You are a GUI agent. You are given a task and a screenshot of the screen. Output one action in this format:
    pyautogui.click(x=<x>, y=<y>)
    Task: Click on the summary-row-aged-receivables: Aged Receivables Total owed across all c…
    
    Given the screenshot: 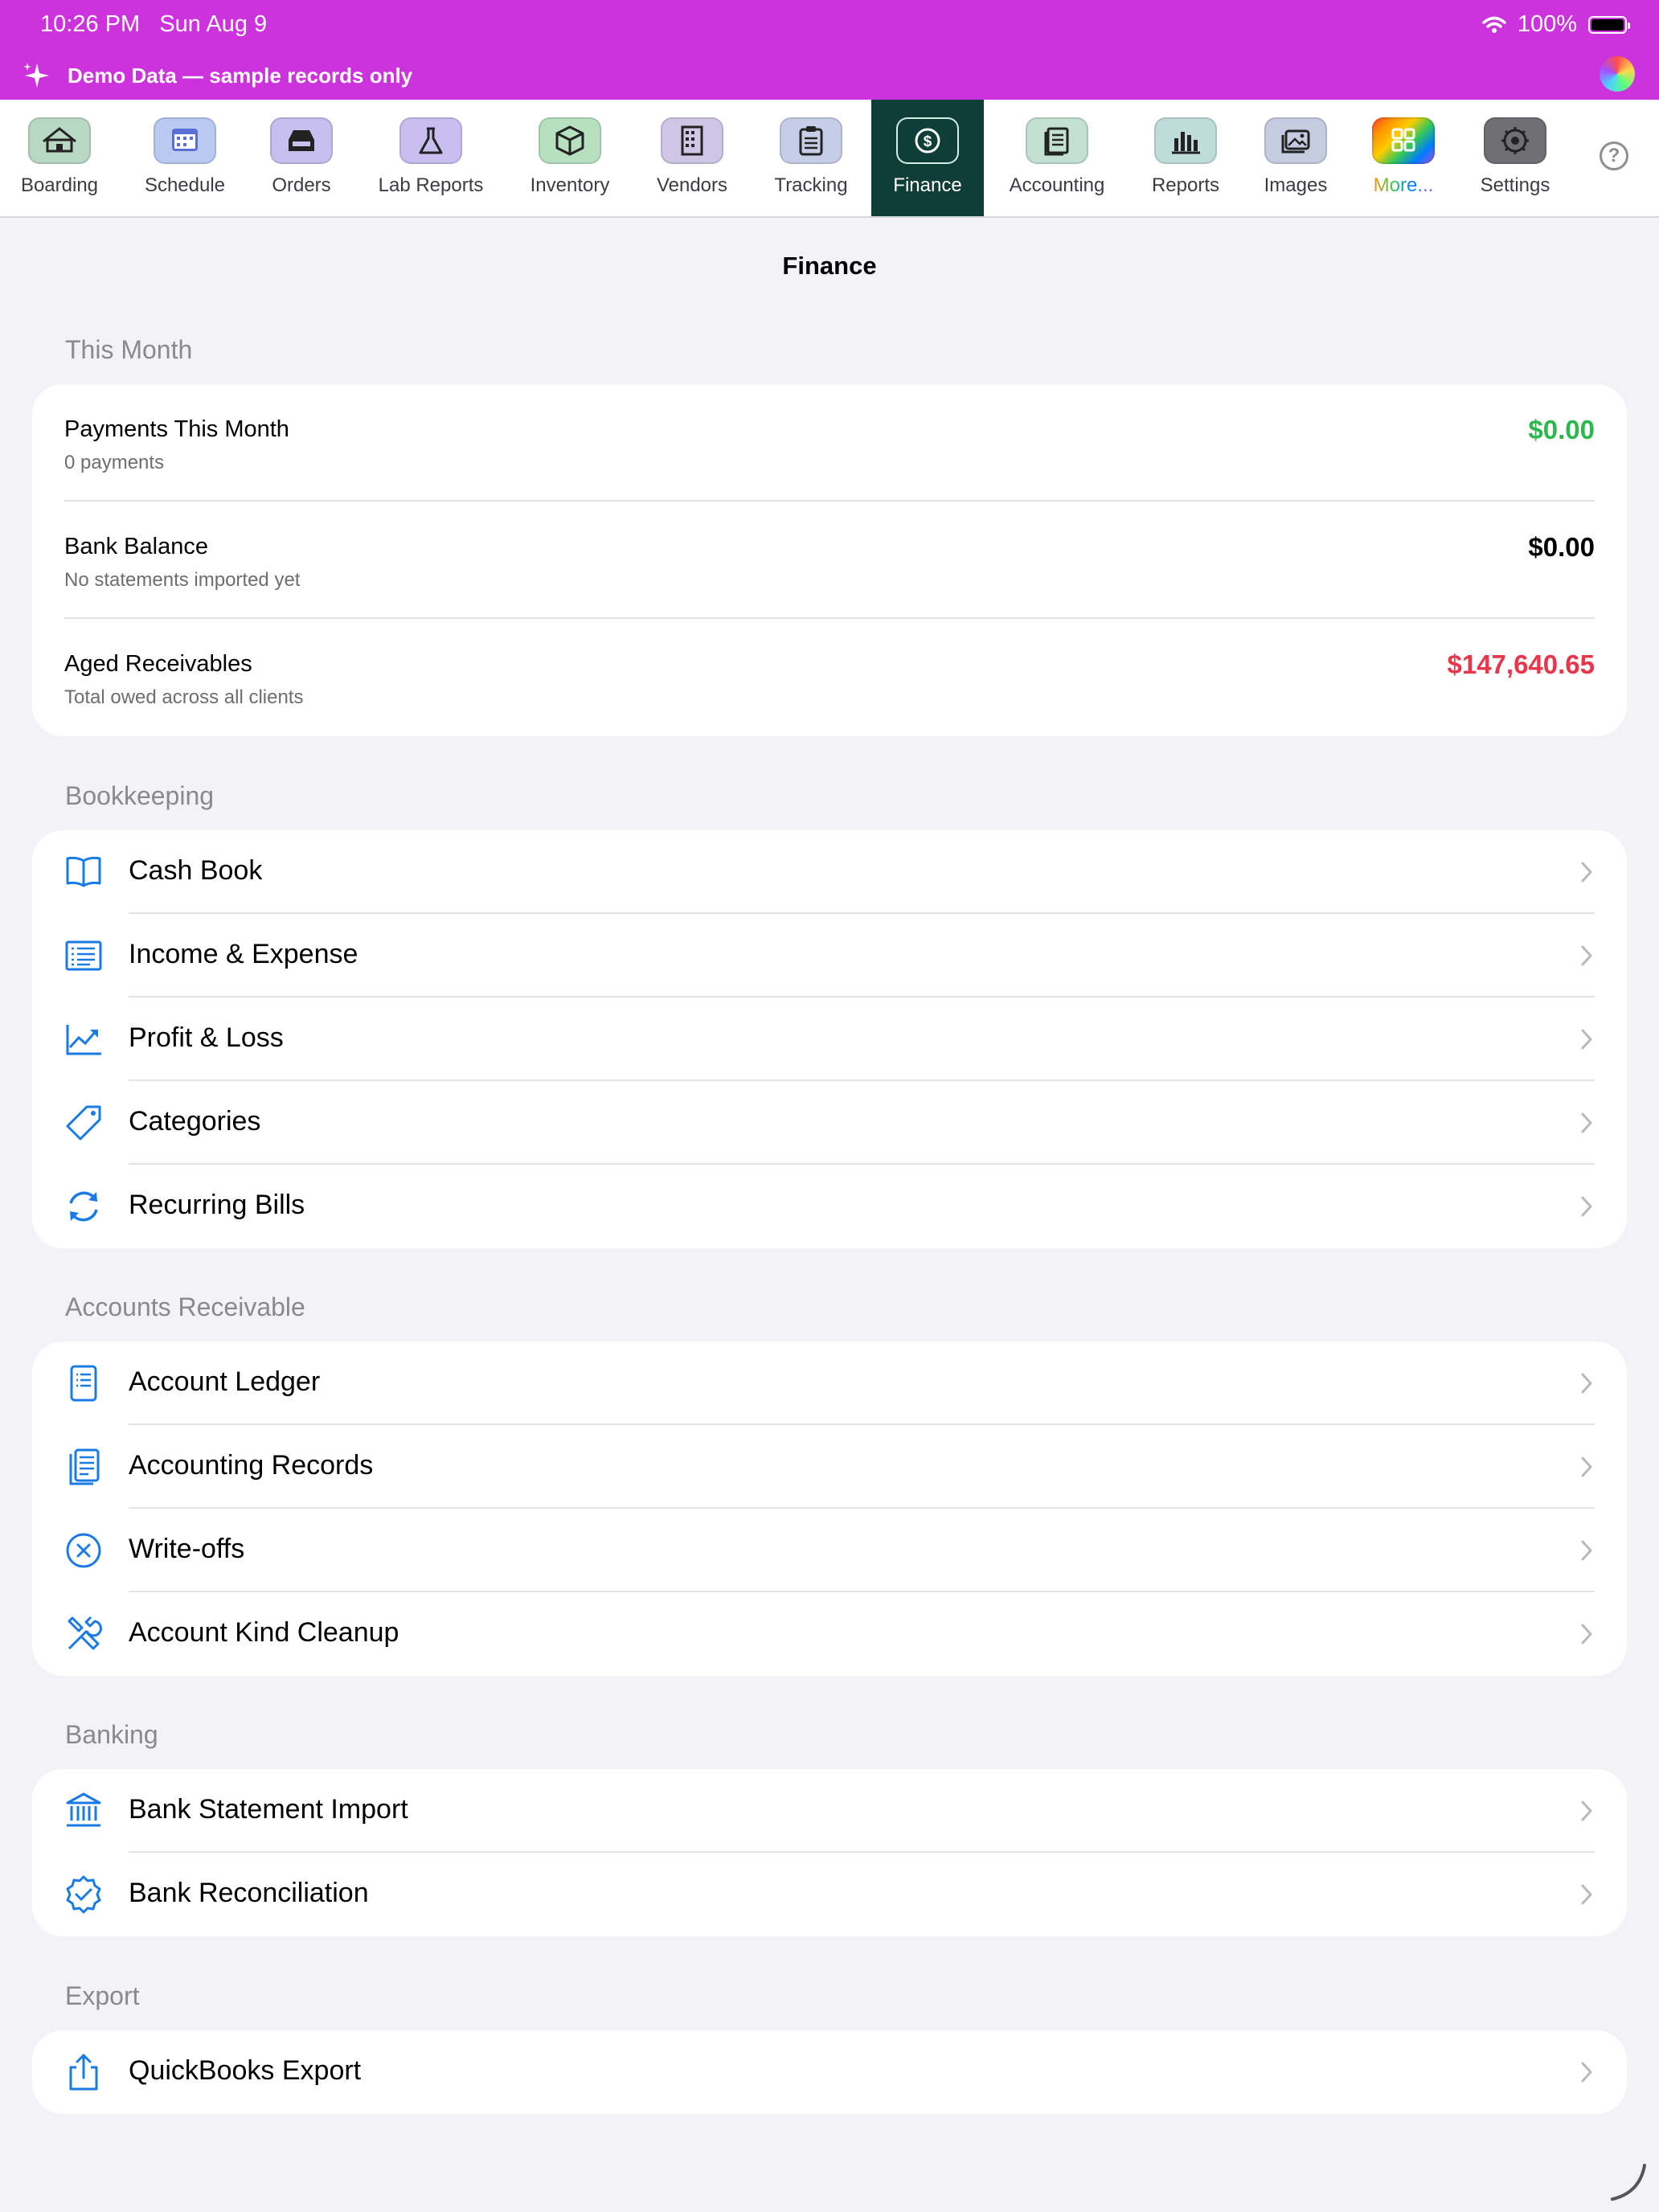 What is the action you would take?
    pyautogui.click(x=829, y=677)
    